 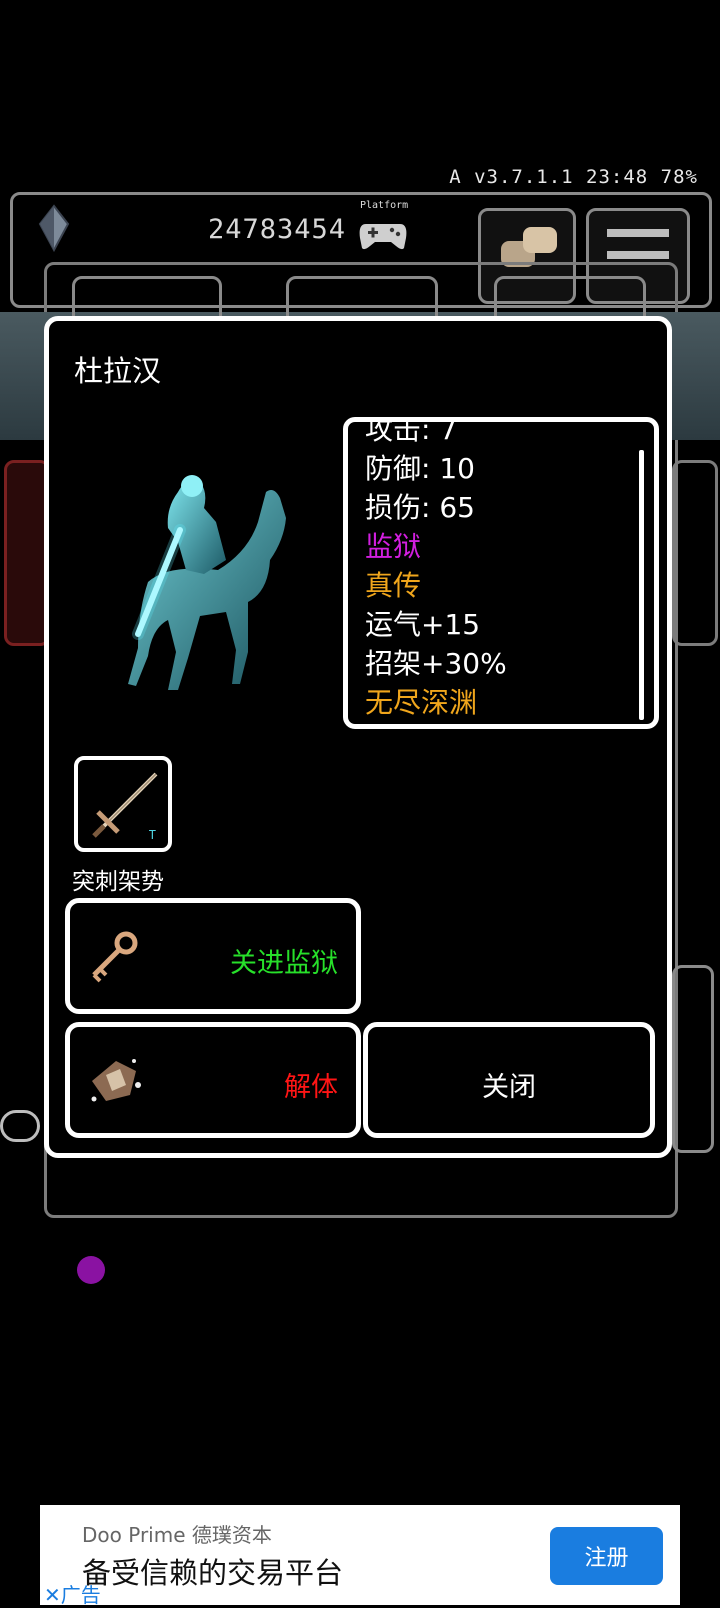 What do you see at coordinates (693, 1059) in the screenshot?
I see `bg-side-slot-right` at bounding box center [693, 1059].